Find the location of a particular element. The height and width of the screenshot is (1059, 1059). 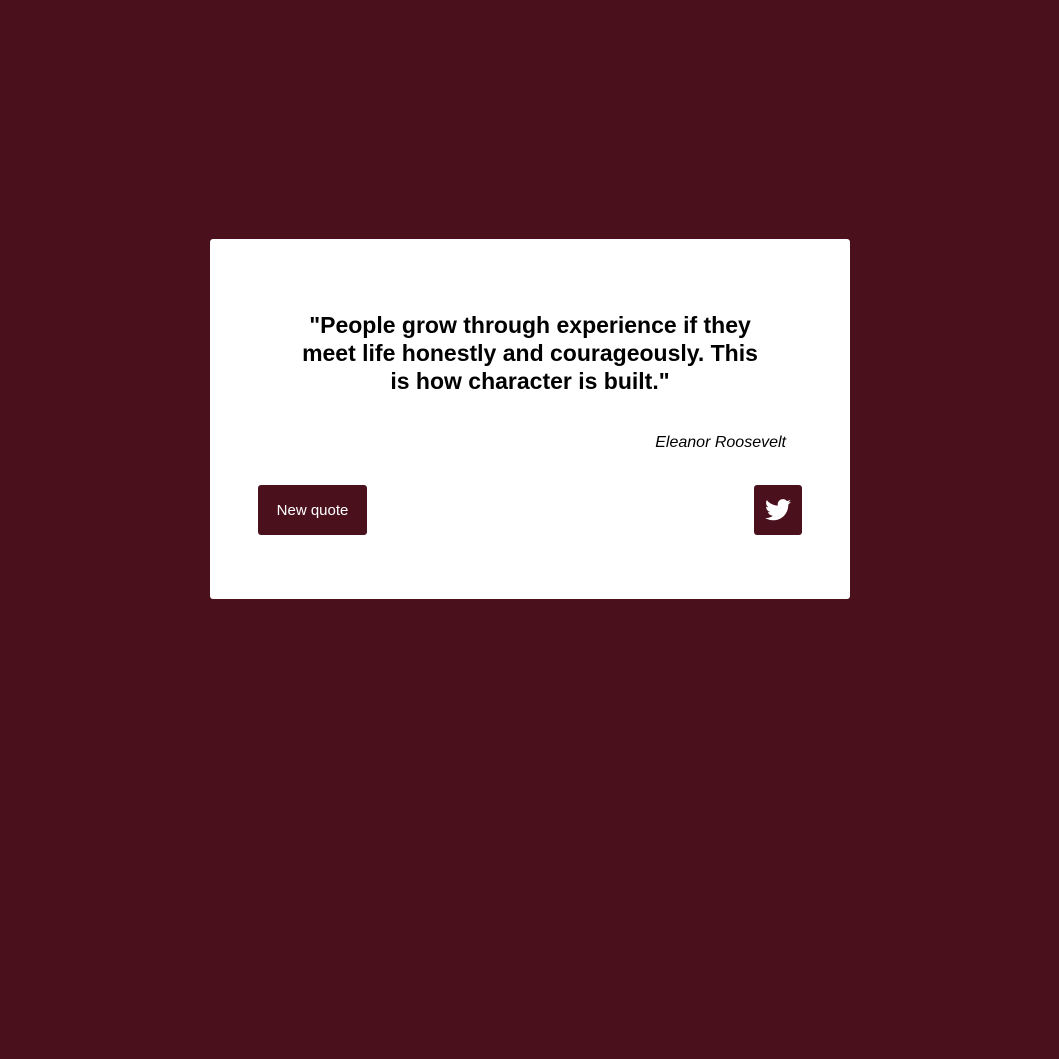

tweet-quote-button is located at coordinates (778, 510).